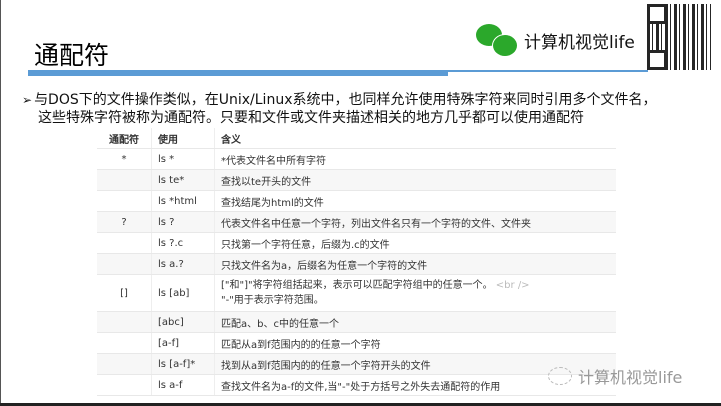 The height and width of the screenshot is (406, 721). What do you see at coordinates (183, 293) in the screenshot?
I see `cell-usage: ls [ab]` at bounding box center [183, 293].